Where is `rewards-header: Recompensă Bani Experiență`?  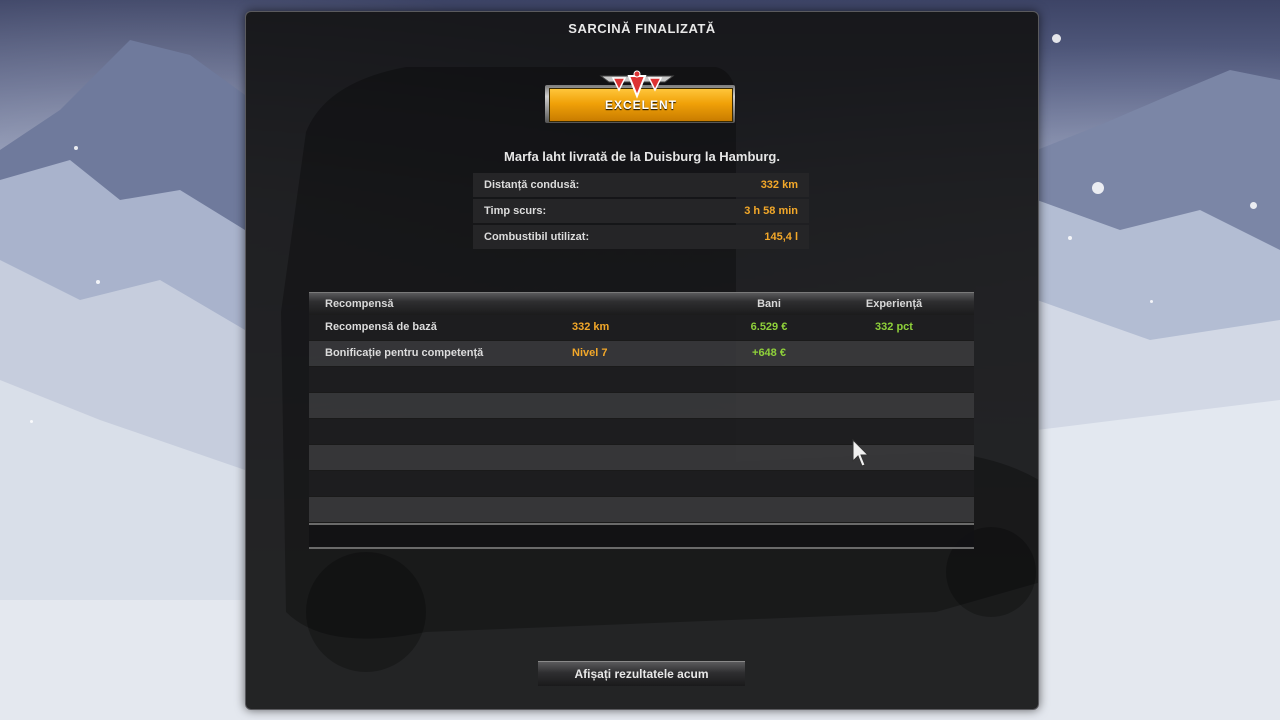
rewards-header: Recompensă Bani Experiență is located at coordinates (641, 303).